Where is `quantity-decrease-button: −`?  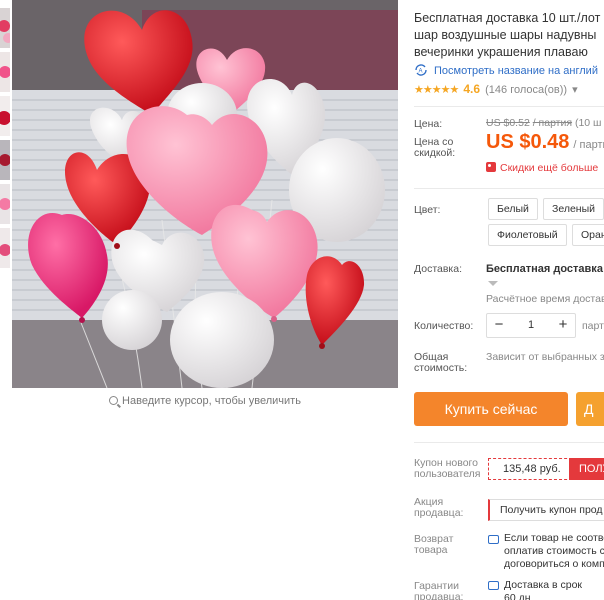 quantity-decrease-button: − is located at coordinates (499, 325).